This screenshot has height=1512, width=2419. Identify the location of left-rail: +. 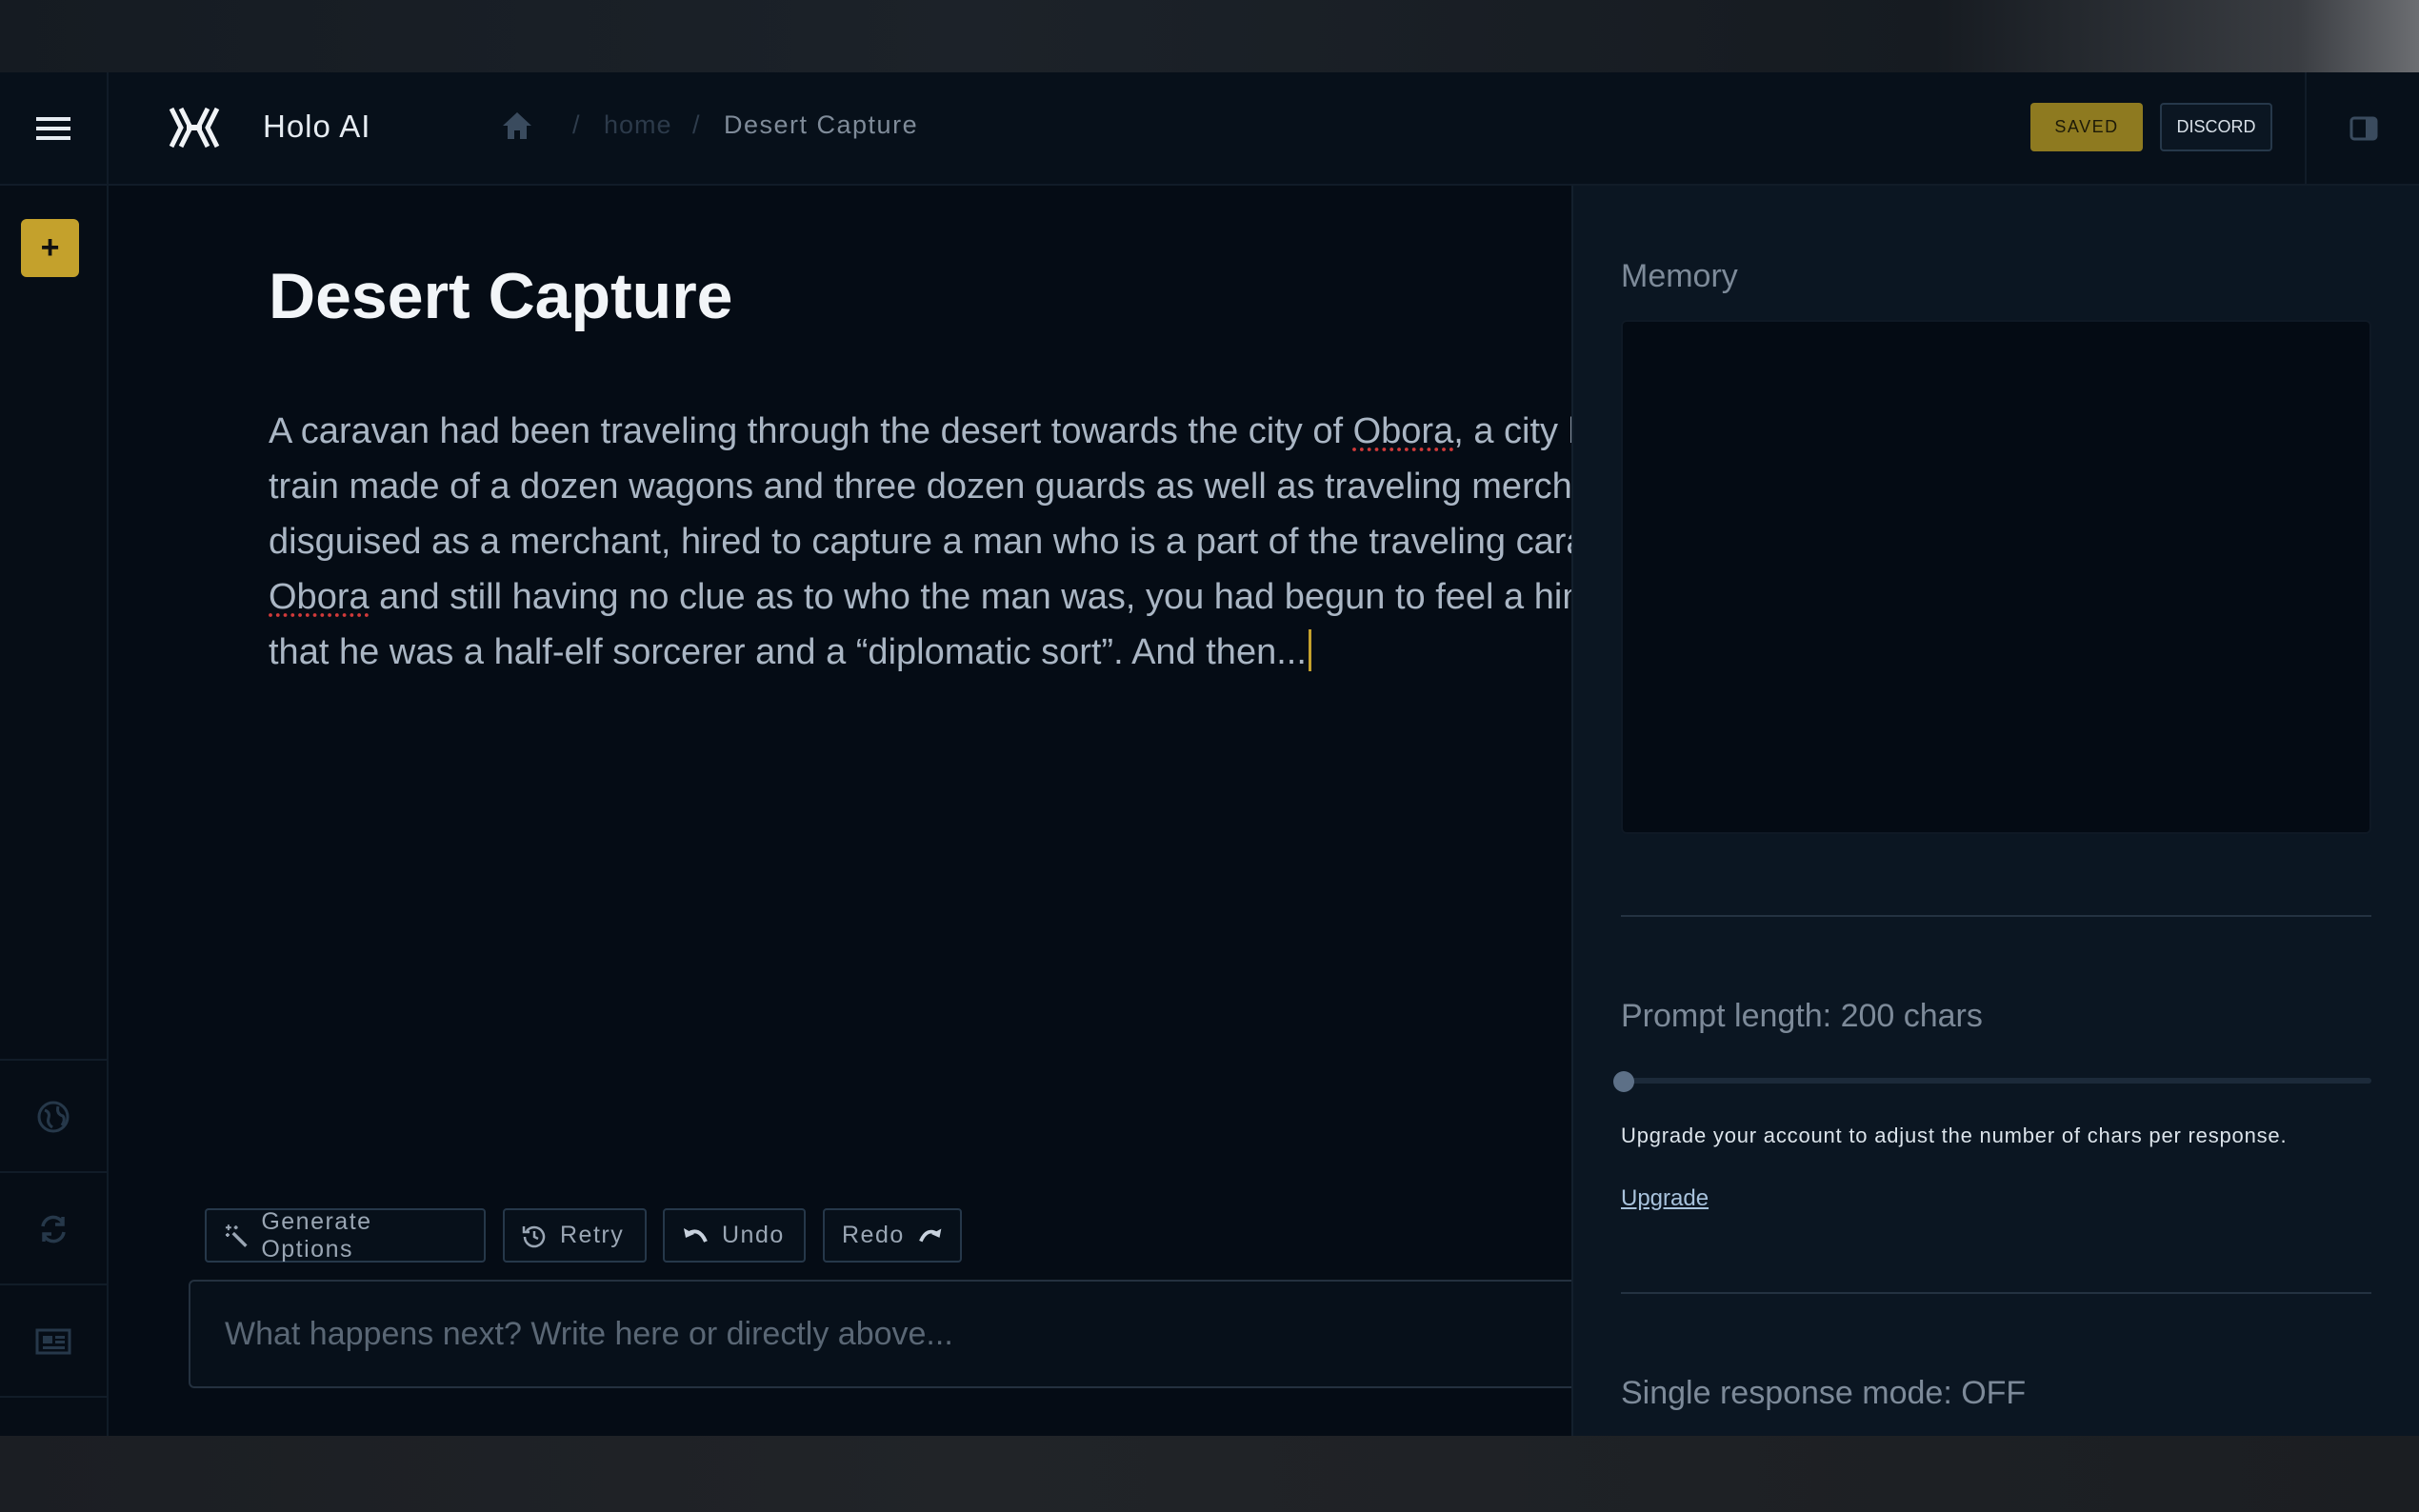
(54, 827).